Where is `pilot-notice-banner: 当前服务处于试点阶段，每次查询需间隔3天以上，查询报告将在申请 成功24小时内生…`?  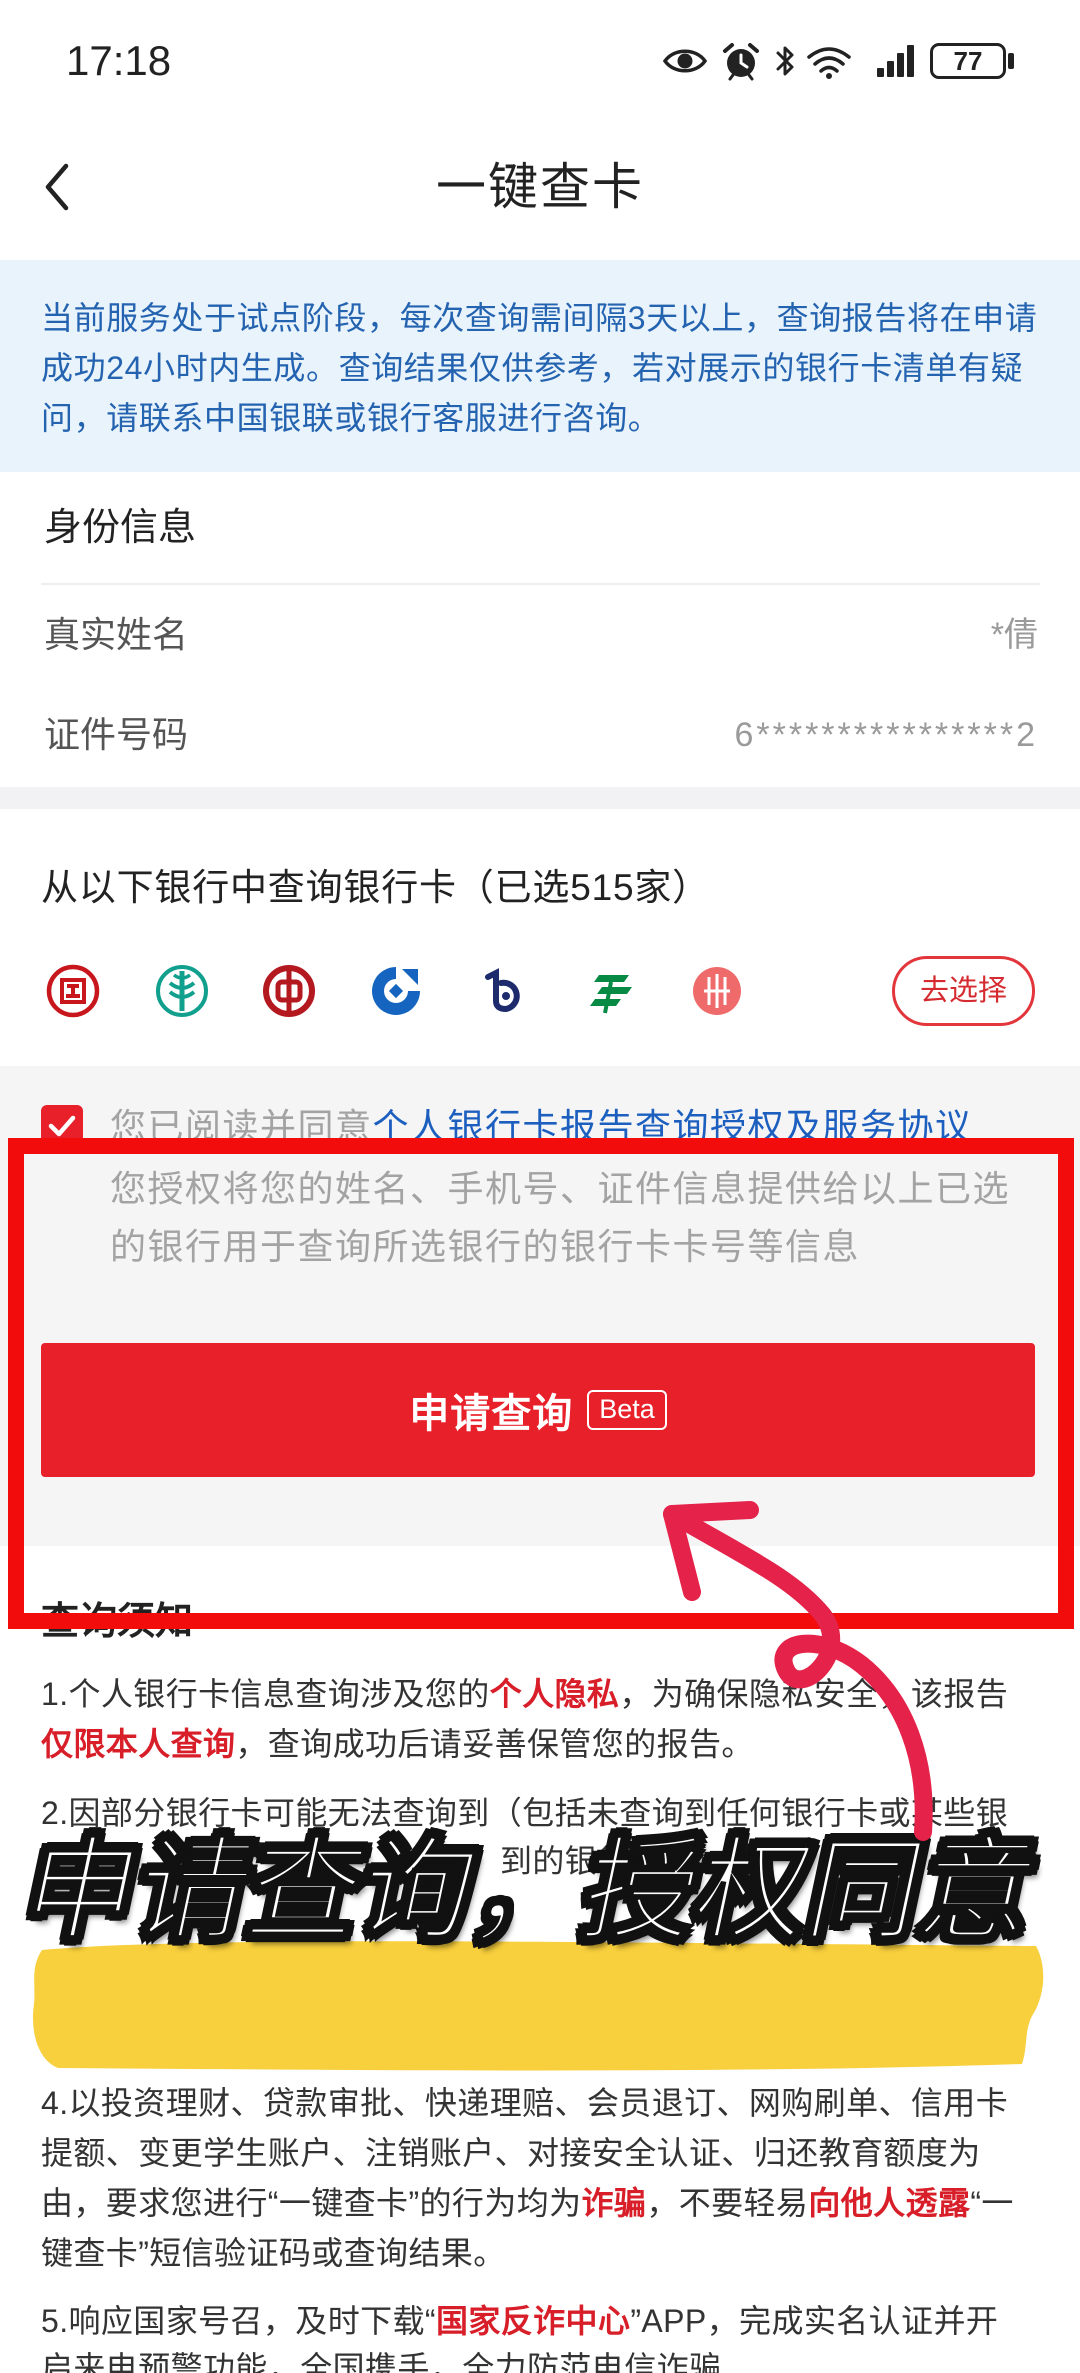
pilot-notice-banner: 当前服务处于试点阶段，每次查询需间隔3天以上，查询报告将在申请 成功24小时内生… is located at coordinates (540, 366).